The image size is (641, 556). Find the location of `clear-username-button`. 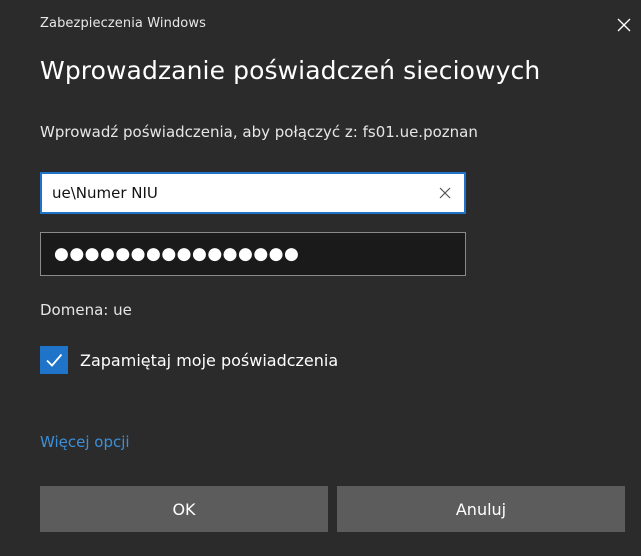

clear-username-button is located at coordinates (445, 193).